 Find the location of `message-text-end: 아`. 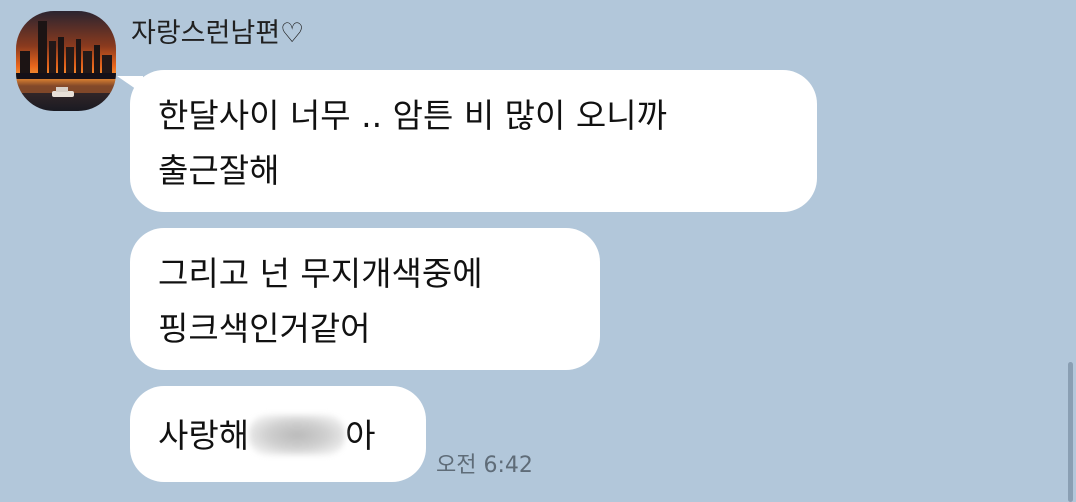

message-text-end: 아 is located at coordinates (360, 435).